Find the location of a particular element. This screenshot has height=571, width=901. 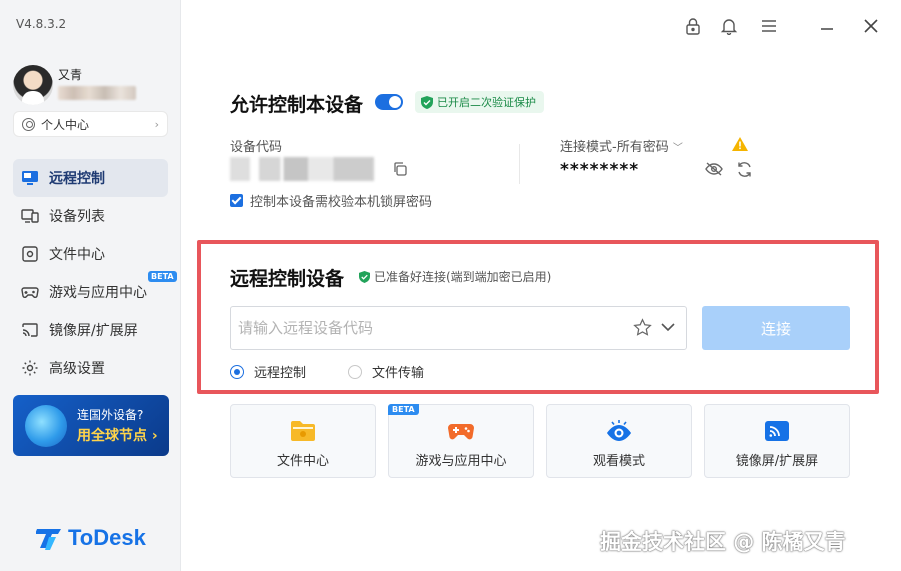

option-label: 远程控制 is located at coordinates (280, 373).